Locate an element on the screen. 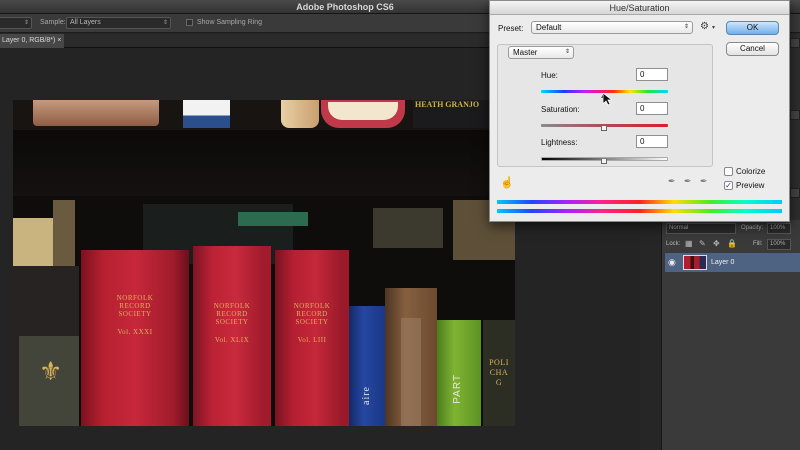 The width and height of the screenshot is (800, 450). output-color-bar is located at coordinates (639, 211).